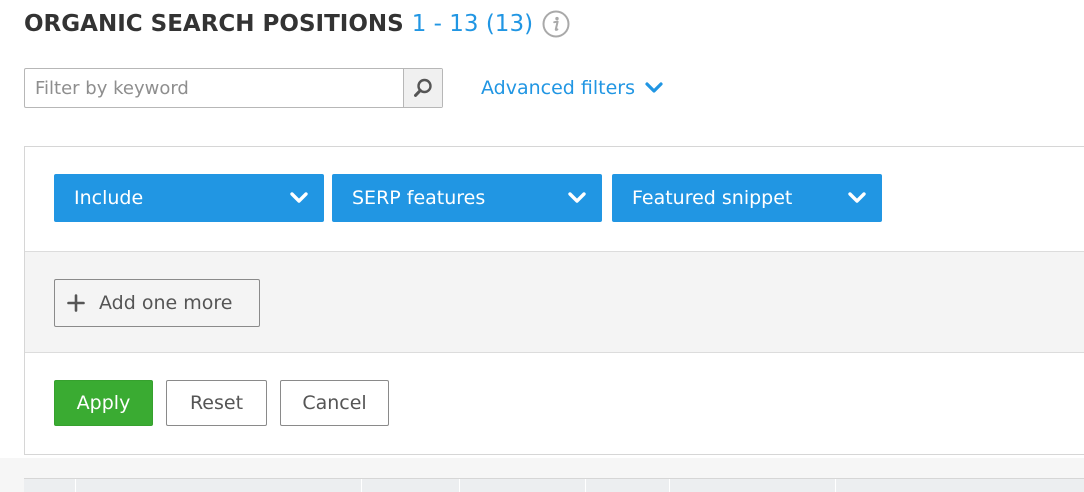 The image size is (1084, 492). What do you see at coordinates (214, 88) in the screenshot?
I see `keyword-filter-input` at bounding box center [214, 88].